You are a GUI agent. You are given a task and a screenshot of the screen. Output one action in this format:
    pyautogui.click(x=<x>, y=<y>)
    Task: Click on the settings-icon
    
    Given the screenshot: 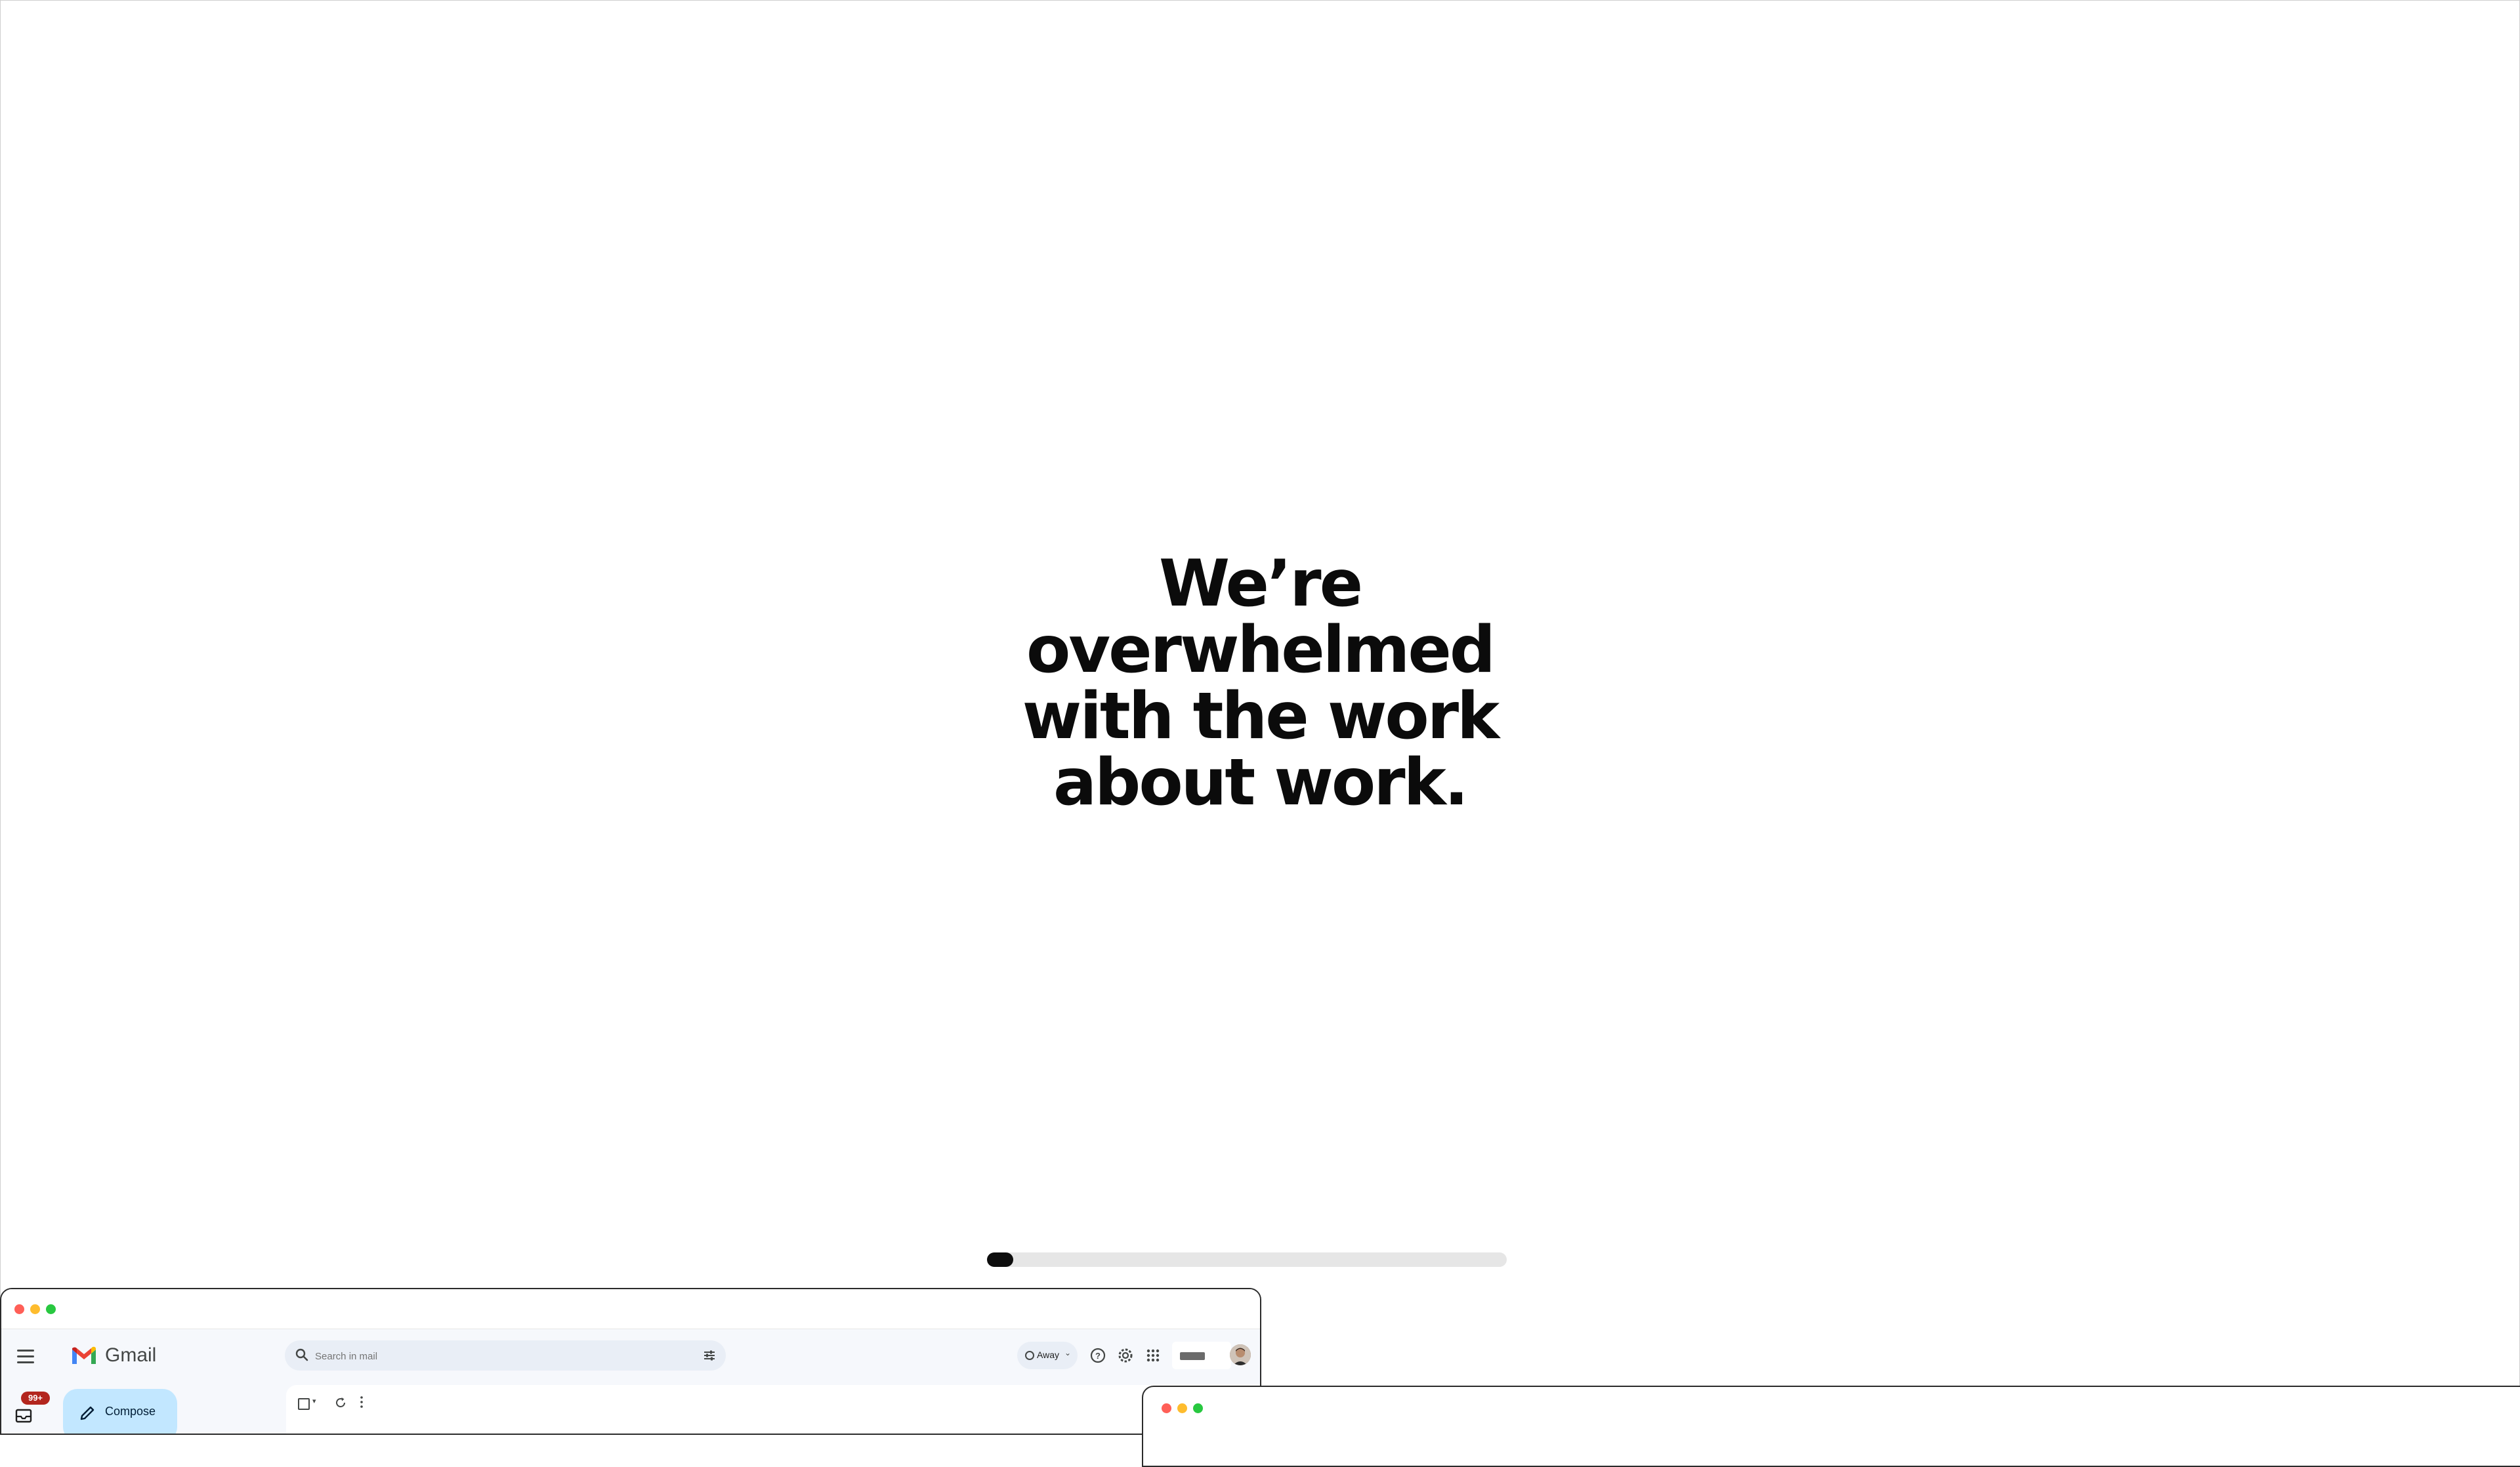 What is the action you would take?
    pyautogui.click(x=1125, y=1355)
    